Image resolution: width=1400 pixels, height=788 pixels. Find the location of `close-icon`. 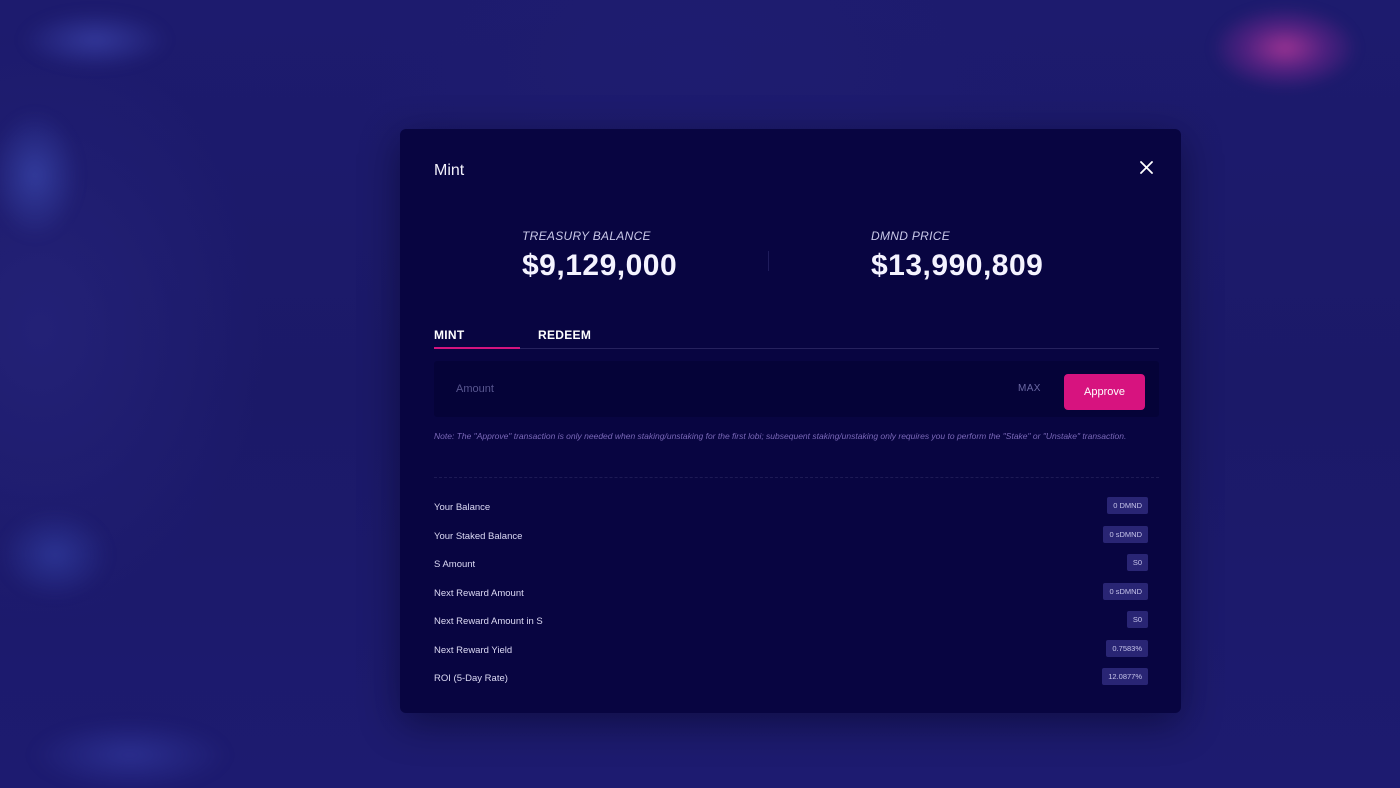

close-icon is located at coordinates (1146, 167).